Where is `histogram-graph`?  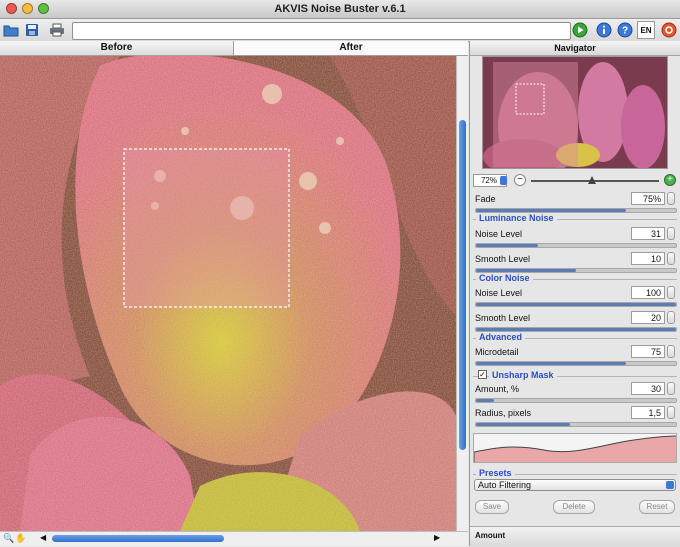
histogram-graph is located at coordinates (575, 448).